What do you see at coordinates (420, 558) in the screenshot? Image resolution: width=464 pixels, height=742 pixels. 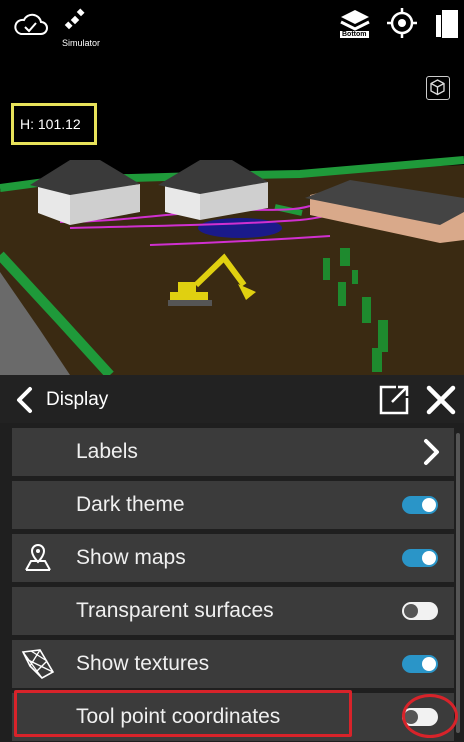 I see `show-maps-toggle` at bounding box center [420, 558].